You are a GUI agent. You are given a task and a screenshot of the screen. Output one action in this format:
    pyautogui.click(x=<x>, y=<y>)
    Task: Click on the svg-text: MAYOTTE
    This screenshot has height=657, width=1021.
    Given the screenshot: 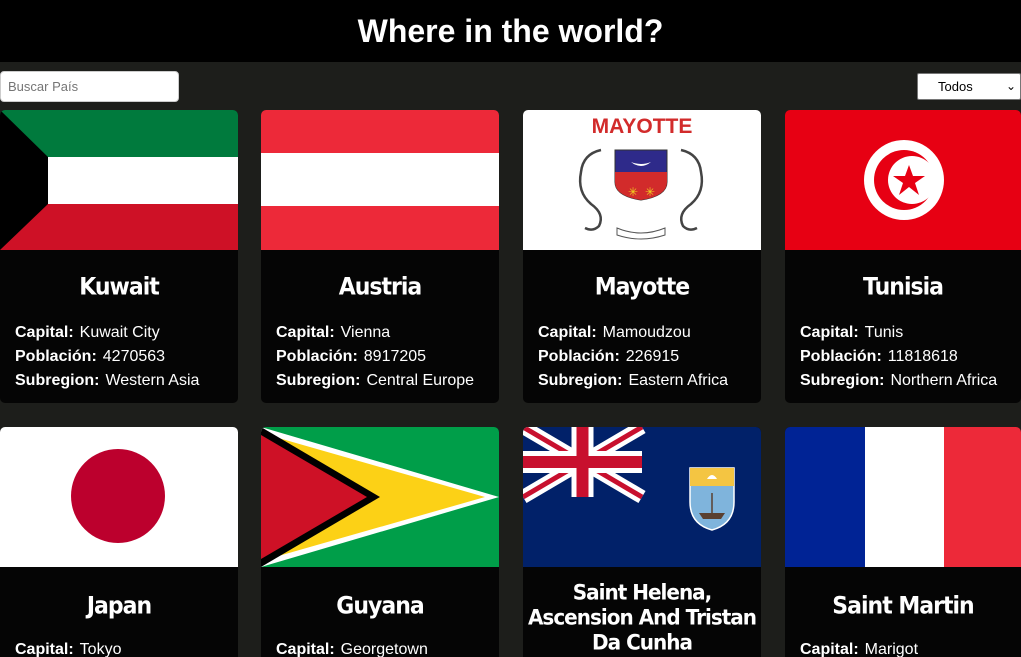 What is the action you would take?
    pyautogui.click(x=642, y=126)
    